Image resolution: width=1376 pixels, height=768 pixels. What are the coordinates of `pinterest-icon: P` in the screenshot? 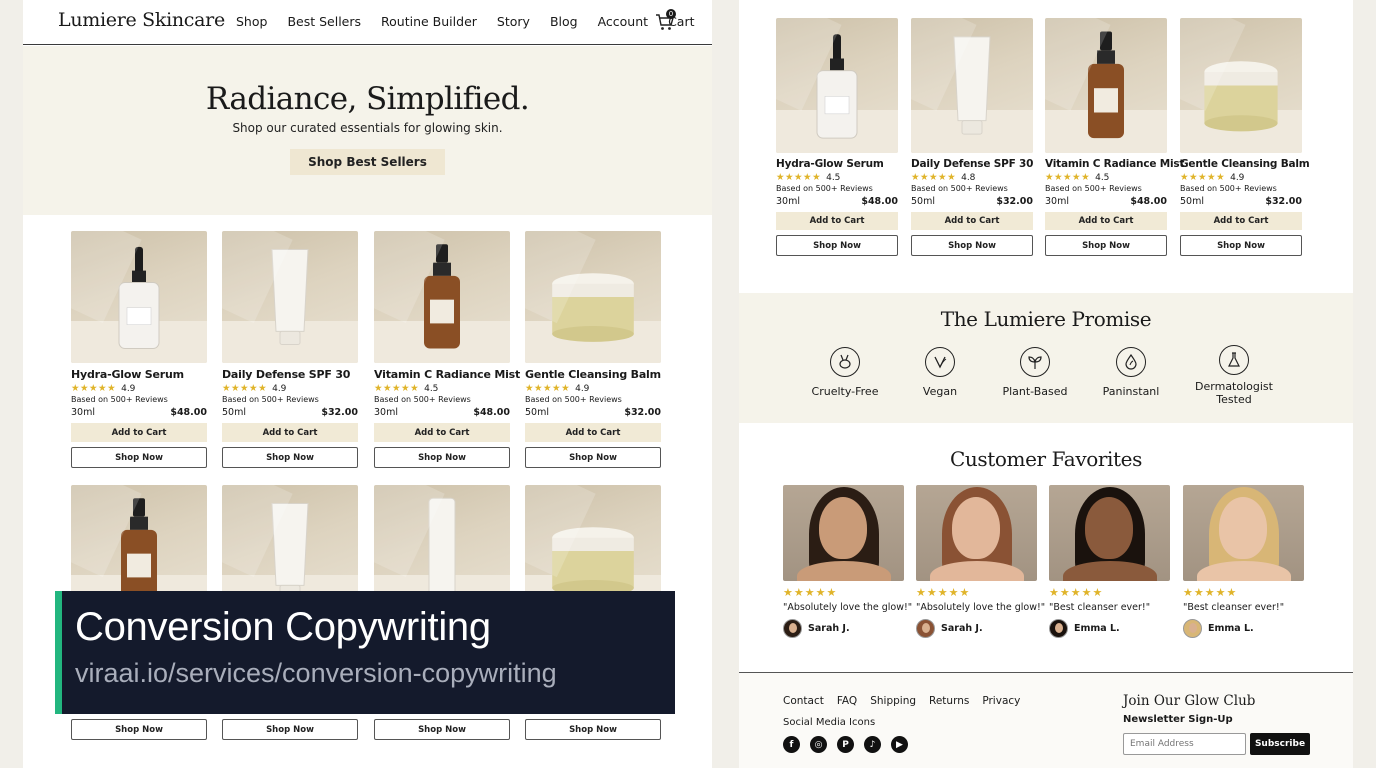 It's located at (845, 744).